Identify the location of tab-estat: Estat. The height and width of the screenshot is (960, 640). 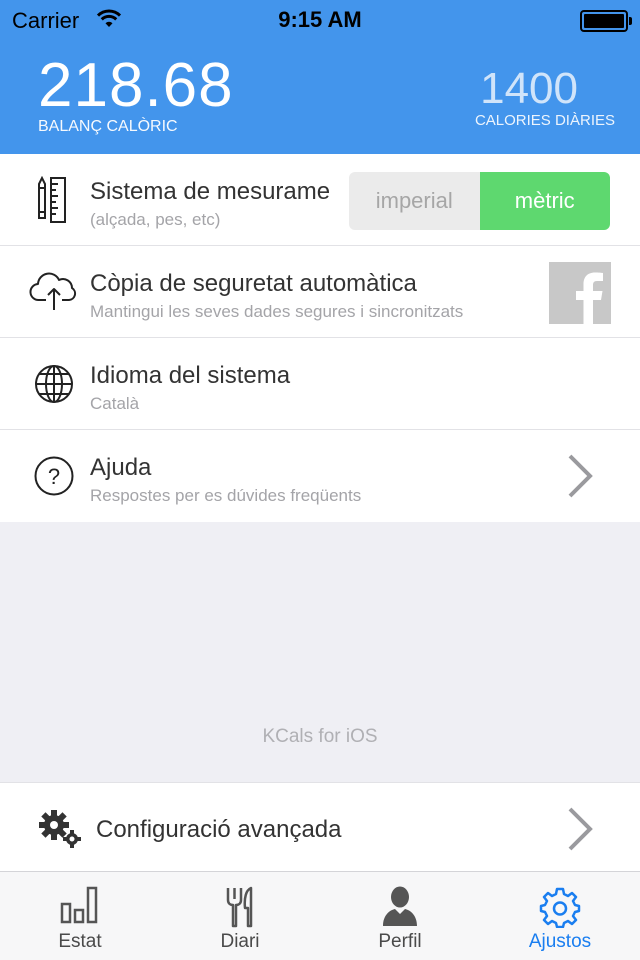
(80, 916).